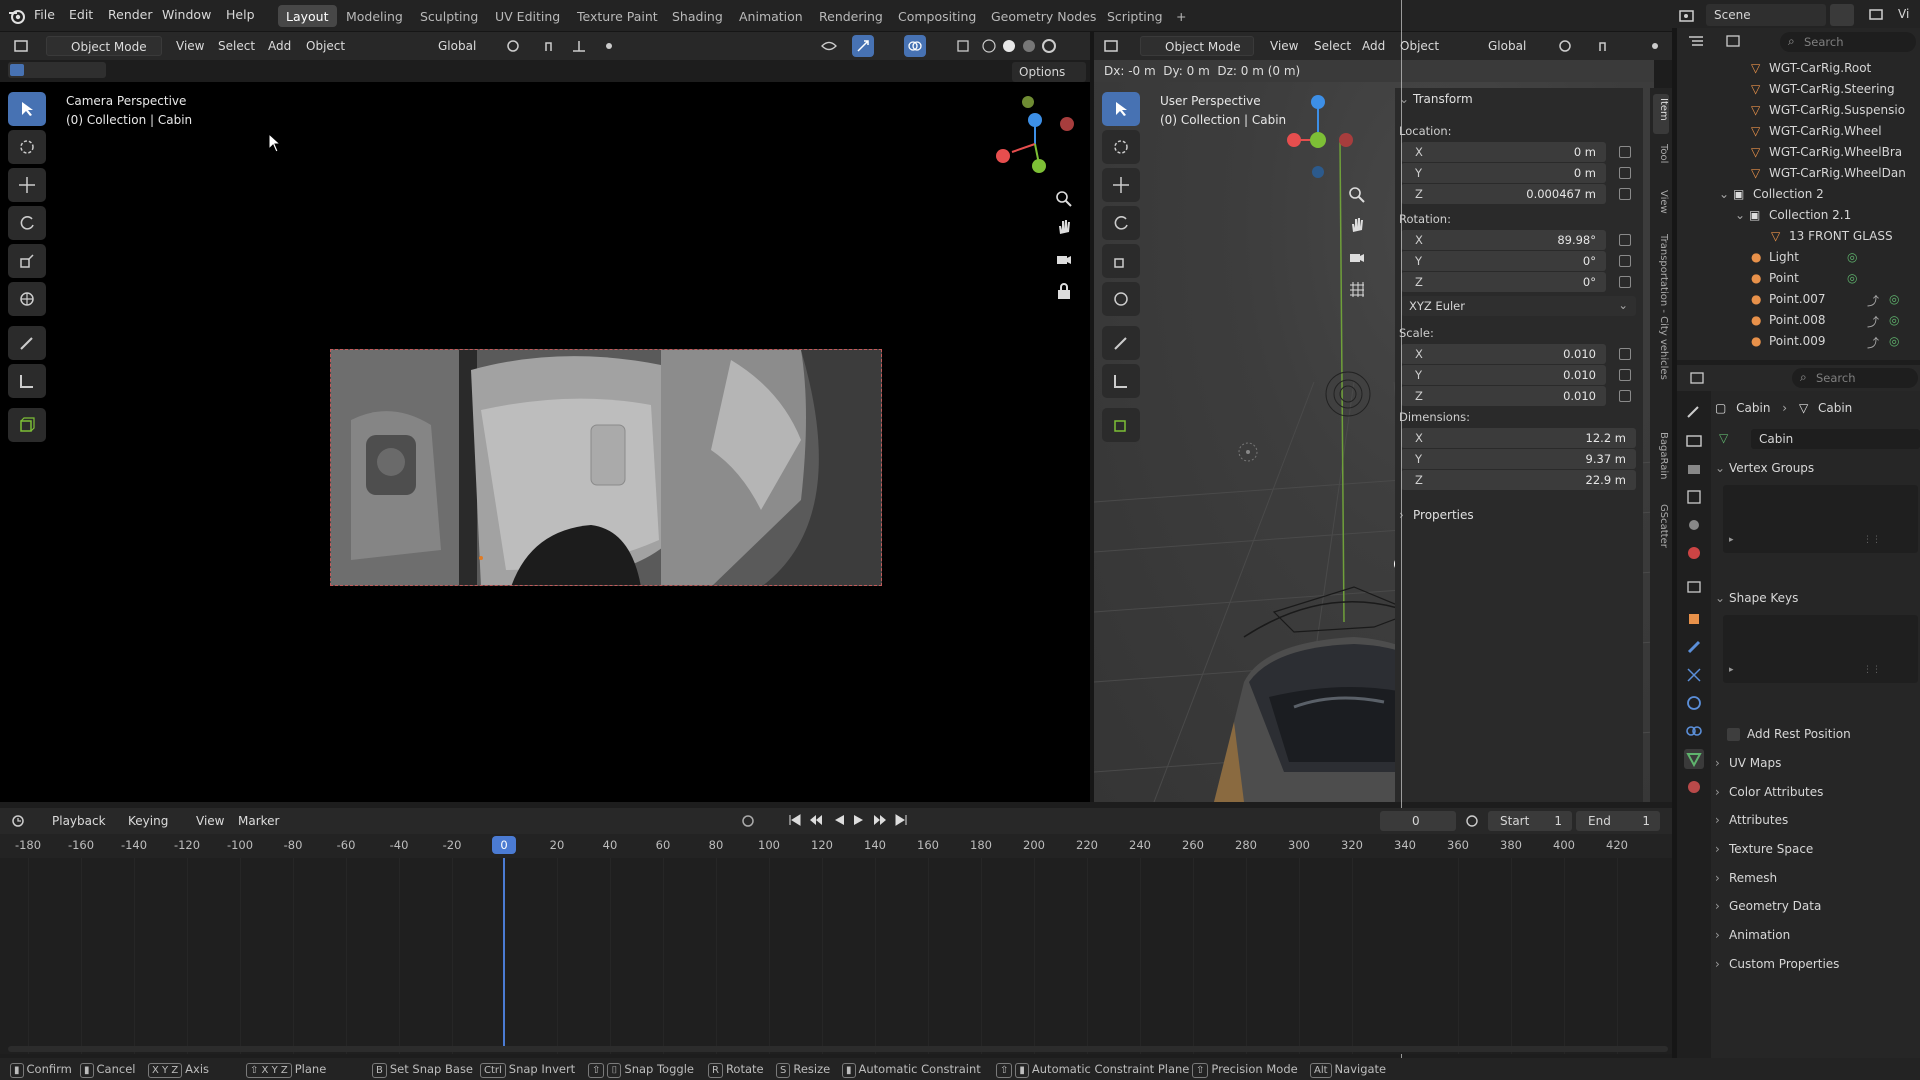 The image size is (1920, 1080). I want to click on location-x-field: X 0 m, so click(1503, 152).